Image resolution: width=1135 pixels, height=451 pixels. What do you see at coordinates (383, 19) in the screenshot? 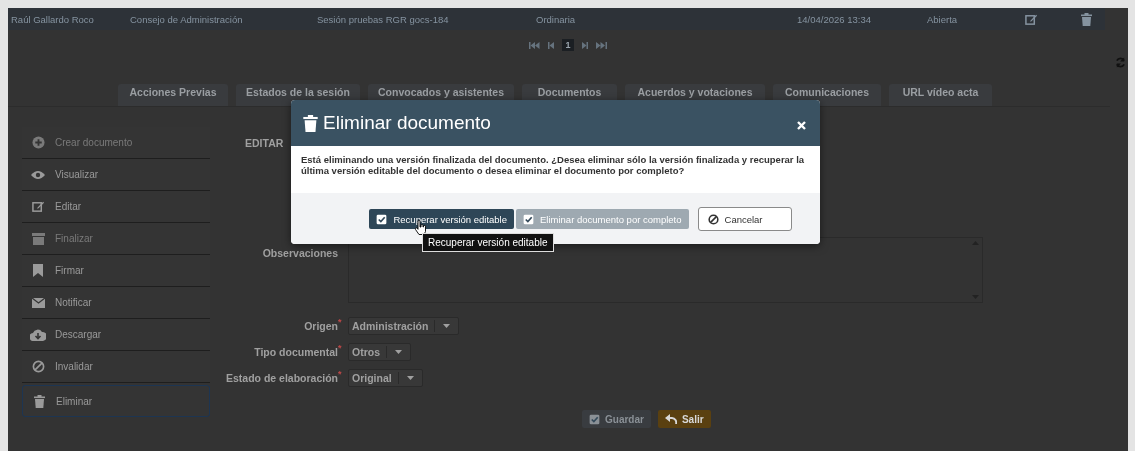
I see `table-cell-text: Sesión pruebas RGR gocs-184` at bounding box center [383, 19].